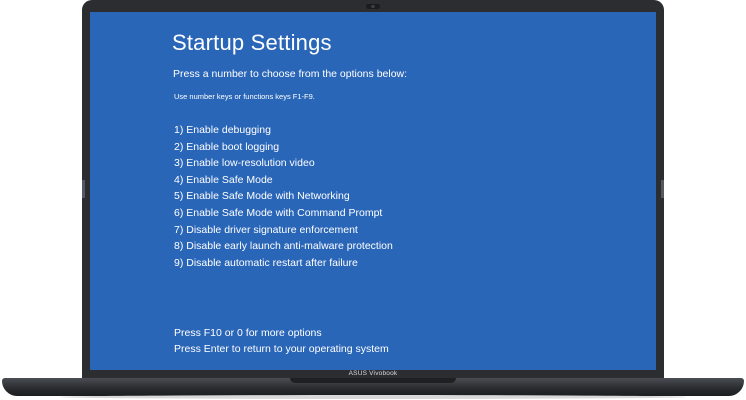 The width and height of the screenshot is (746, 400). I want to click on option-enable-safe-mode-networking: 5) Enable Safe Mode with Networking, so click(283, 196).